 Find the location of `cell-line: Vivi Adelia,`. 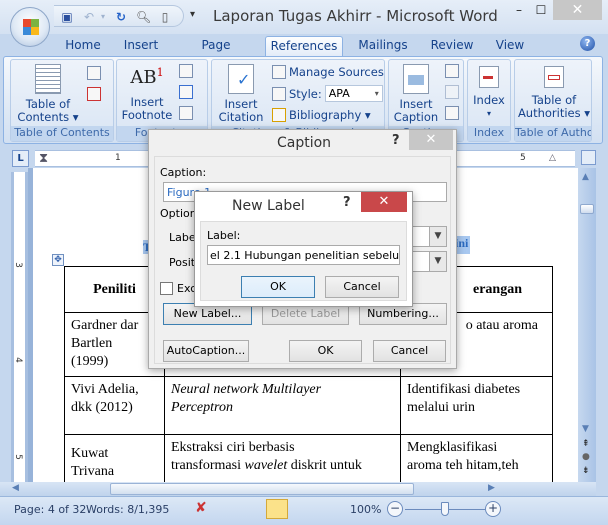

cell-line: Vivi Adelia, is located at coordinates (105, 389).